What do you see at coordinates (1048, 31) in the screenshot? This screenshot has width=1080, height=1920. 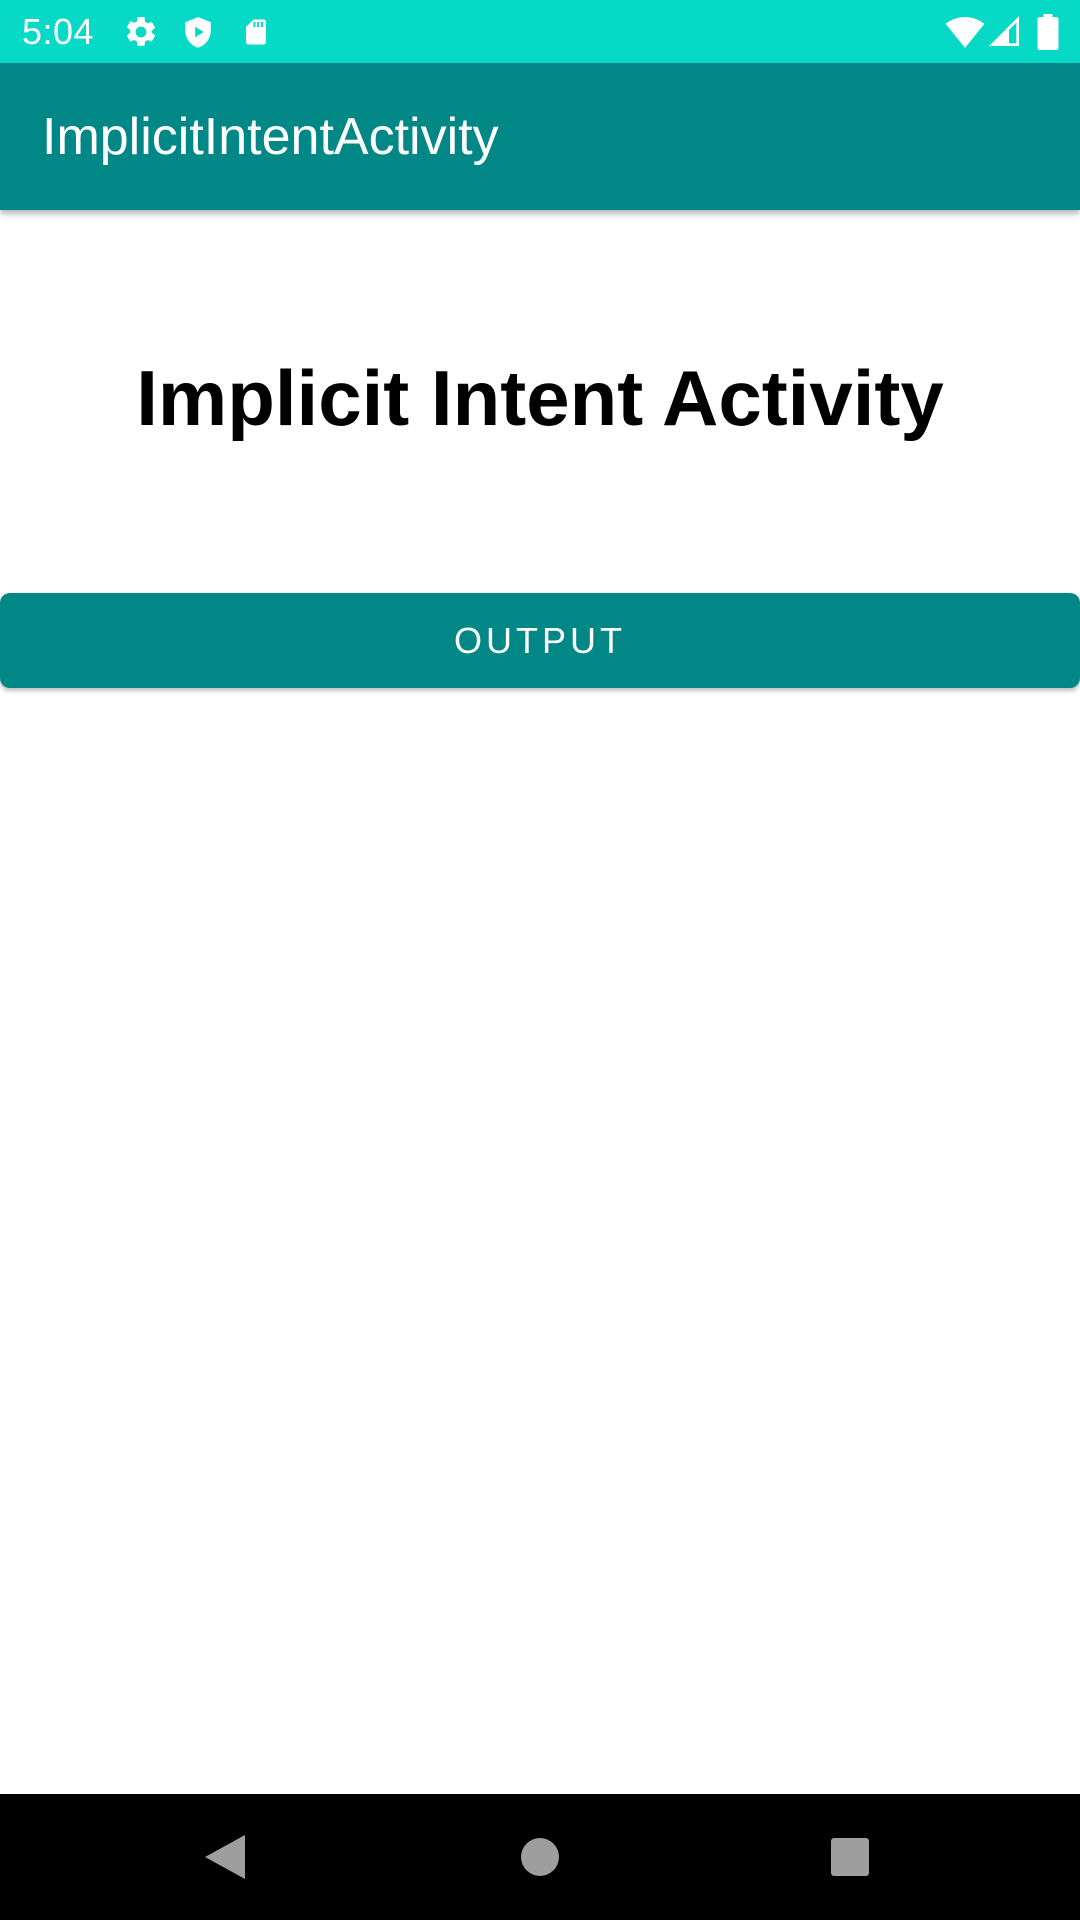 I see `battery-icon` at bounding box center [1048, 31].